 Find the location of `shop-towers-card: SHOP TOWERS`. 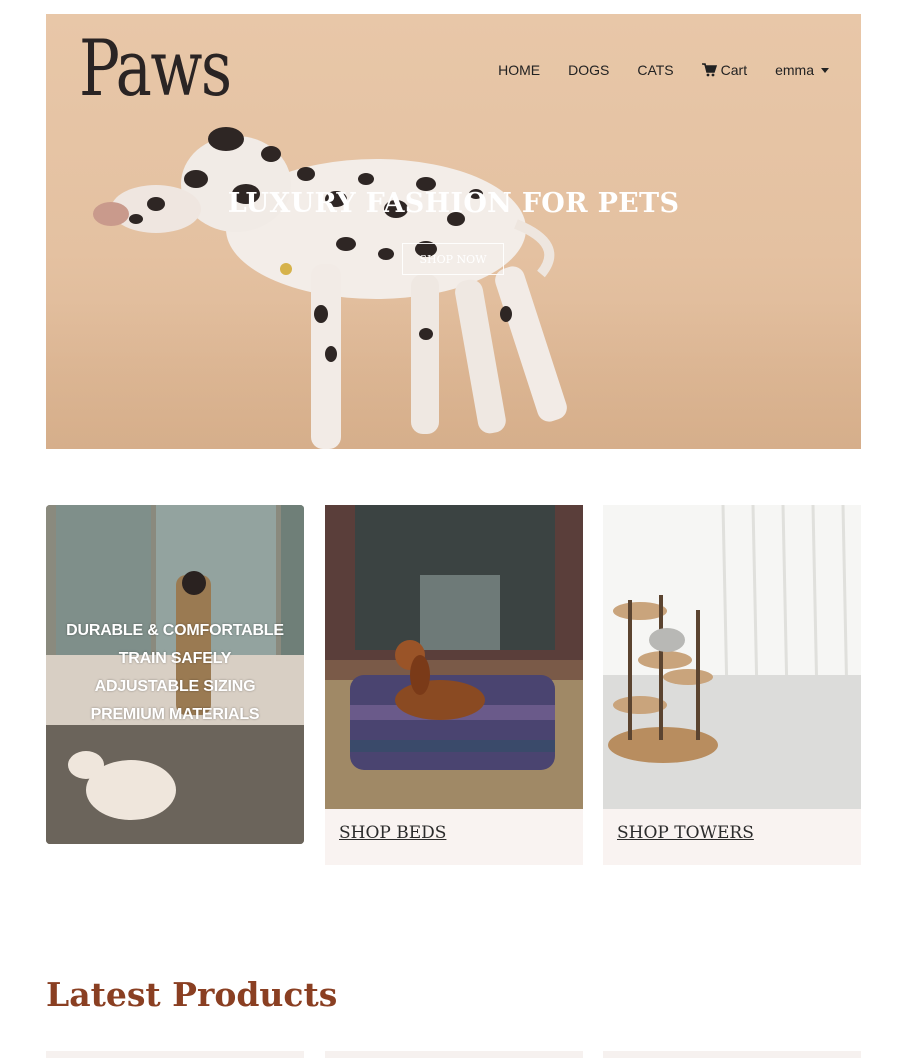

shop-towers-card: SHOP TOWERS is located at coordinates (732, 685).